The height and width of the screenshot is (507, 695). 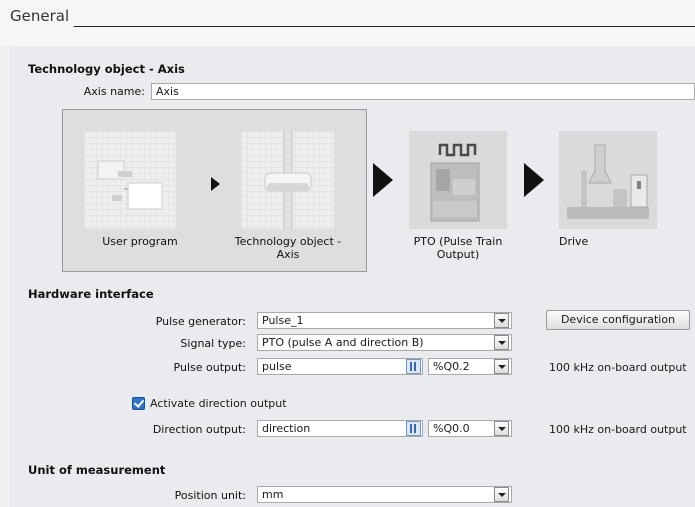 What do you see at coordinates (458, 241) in the screenshot?
I see `pto-caption-line1: PTO (Pulse Train` at bounding box center [458, 241].